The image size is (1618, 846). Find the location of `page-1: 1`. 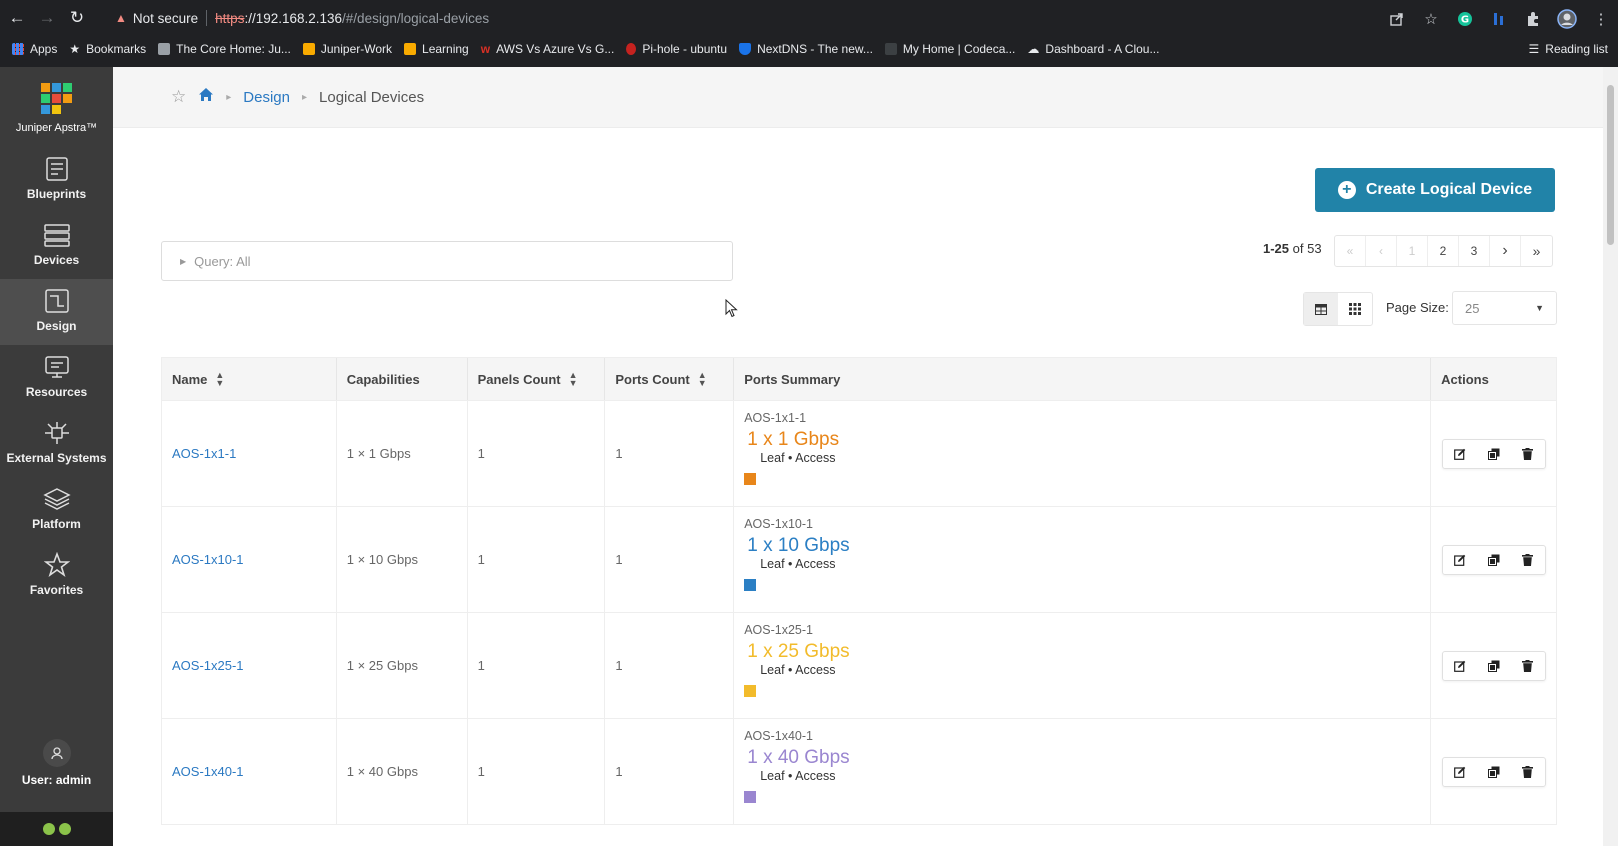

page-1: 1 is located at coordinates (1412, 251).